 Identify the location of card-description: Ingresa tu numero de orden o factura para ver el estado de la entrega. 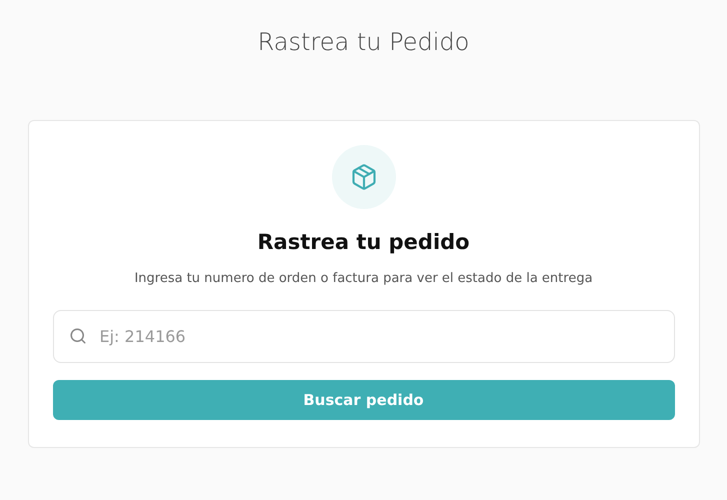
(363, 279).